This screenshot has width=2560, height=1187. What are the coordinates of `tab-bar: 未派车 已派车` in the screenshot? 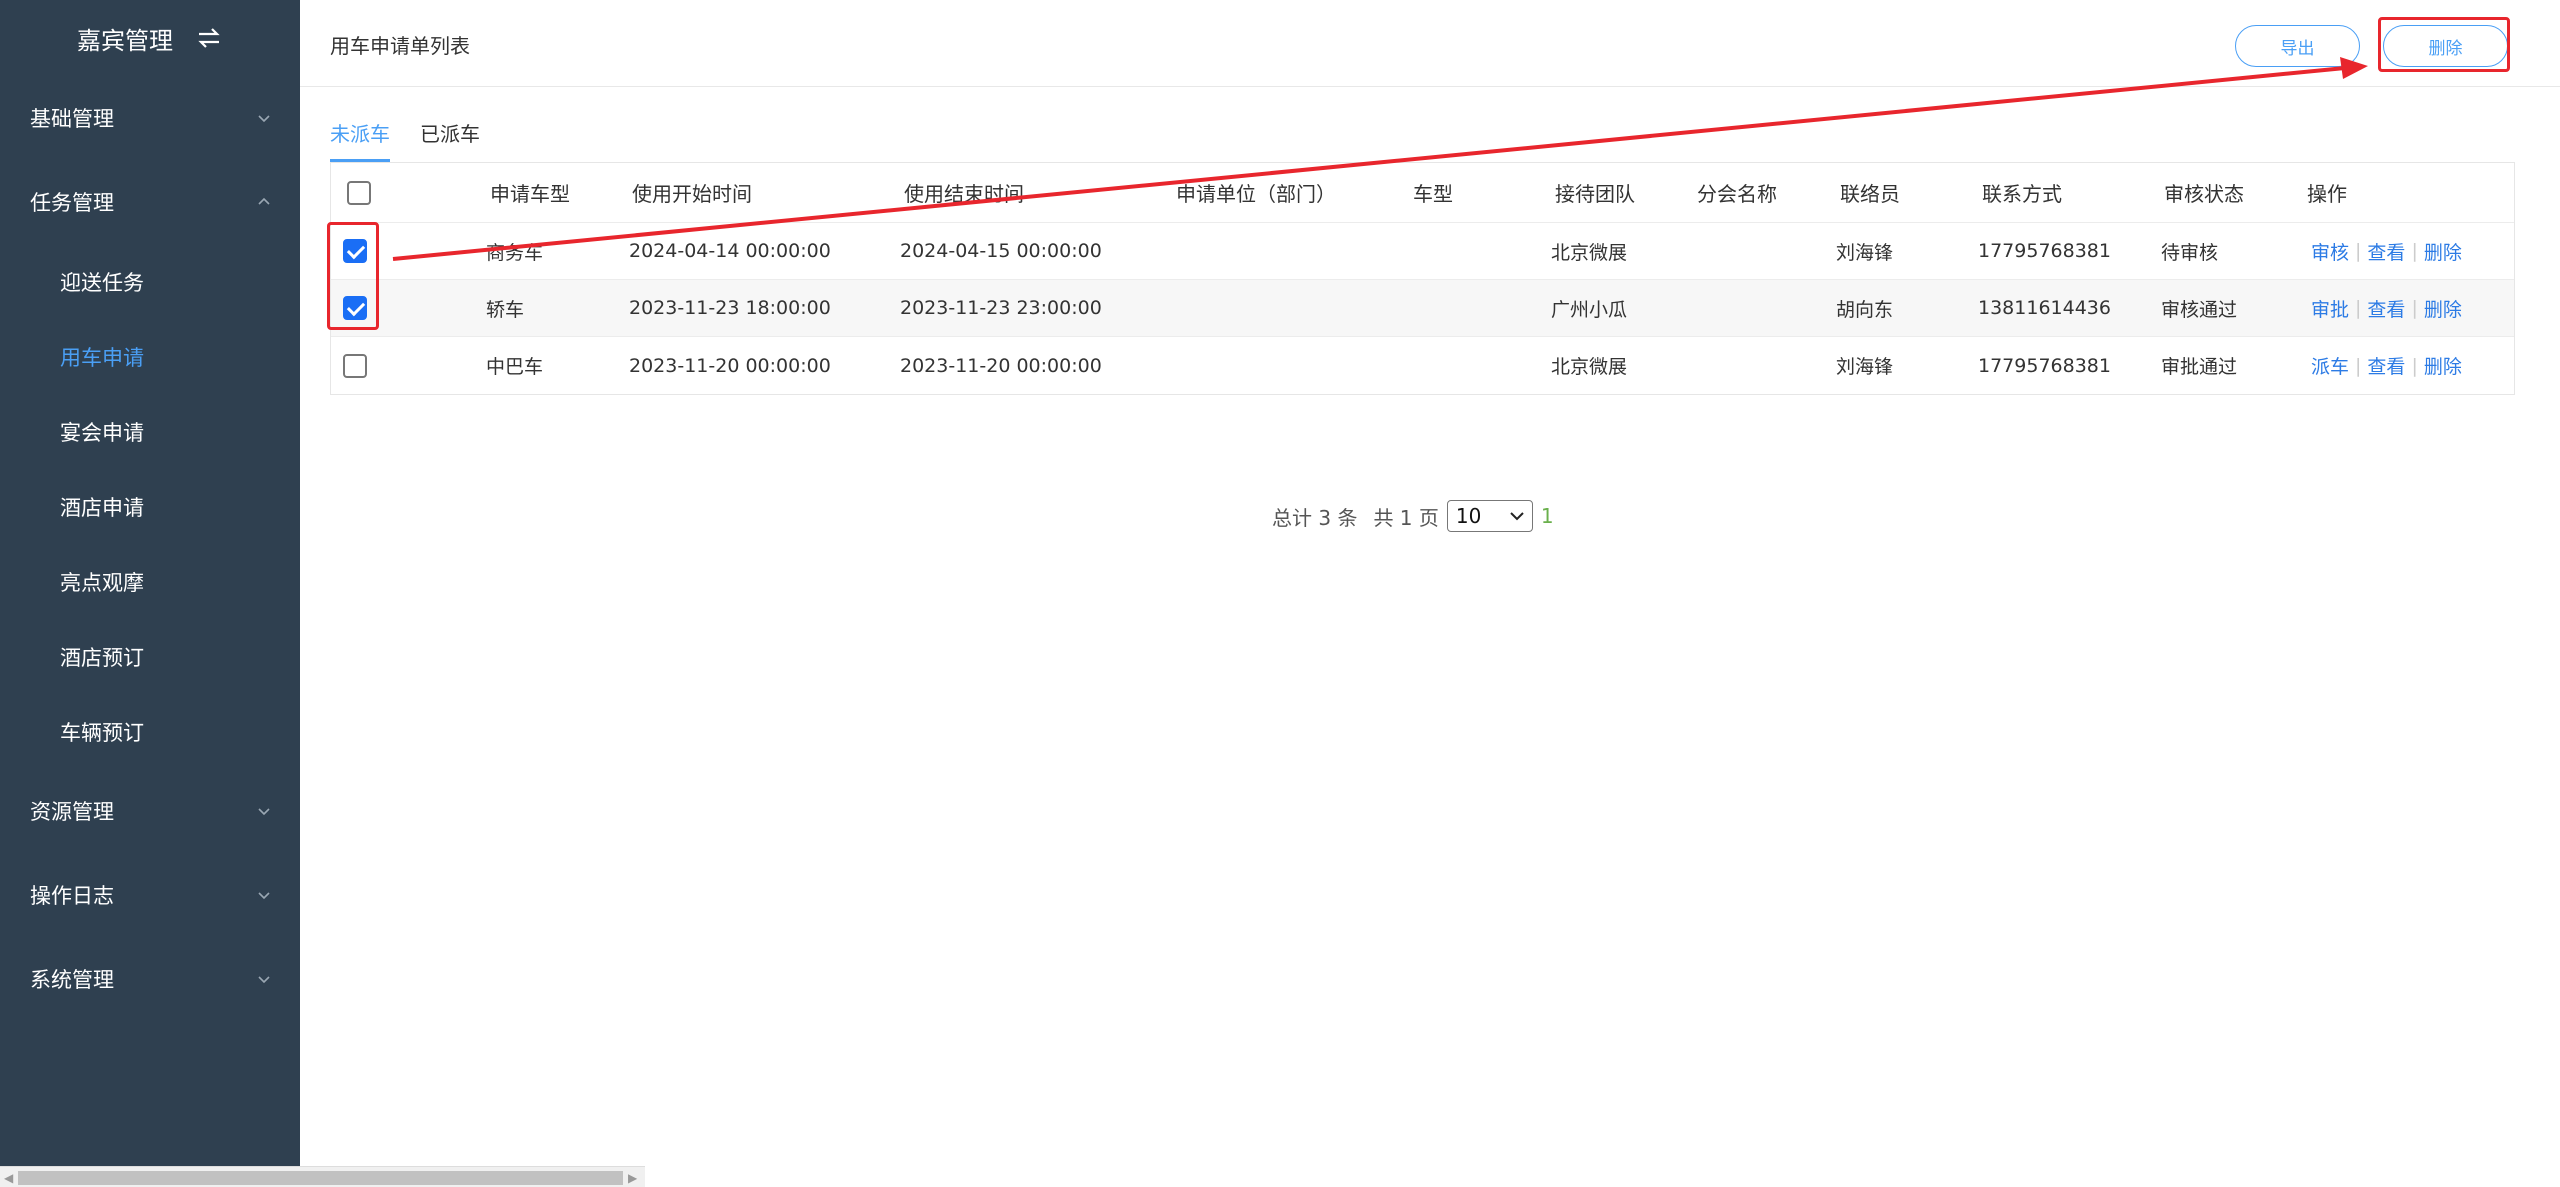 It's located at (405, 140).